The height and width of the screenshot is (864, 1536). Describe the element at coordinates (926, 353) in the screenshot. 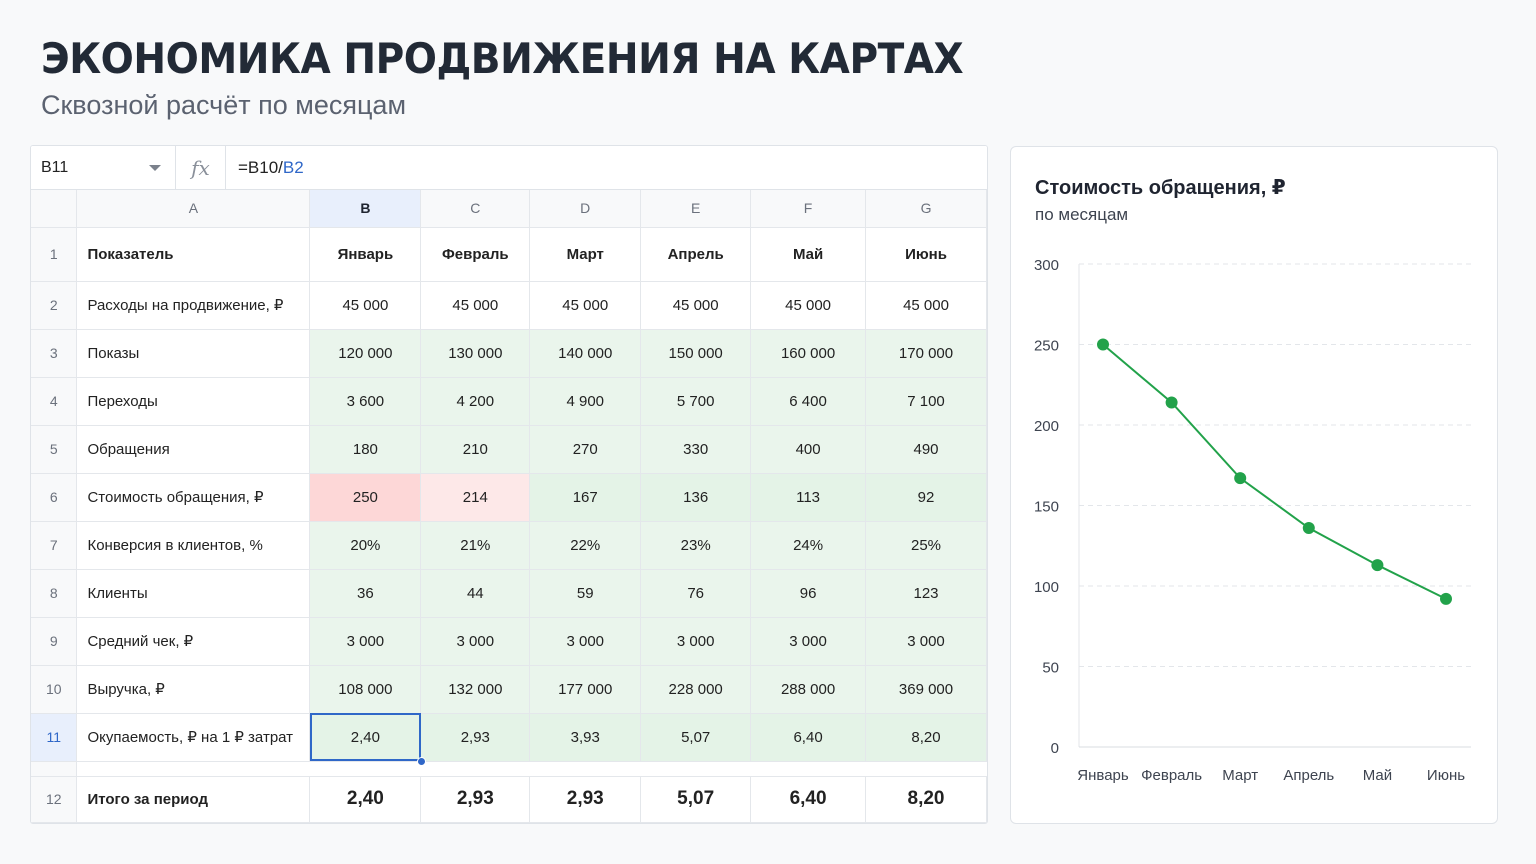

I see `cell-g3: 170 000` at that location.